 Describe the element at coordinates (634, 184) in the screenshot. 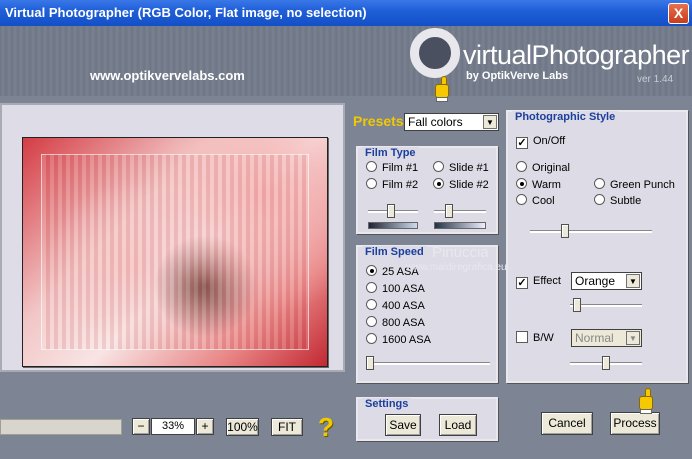

I see `radio-green-punch: Green Punch` at that location.